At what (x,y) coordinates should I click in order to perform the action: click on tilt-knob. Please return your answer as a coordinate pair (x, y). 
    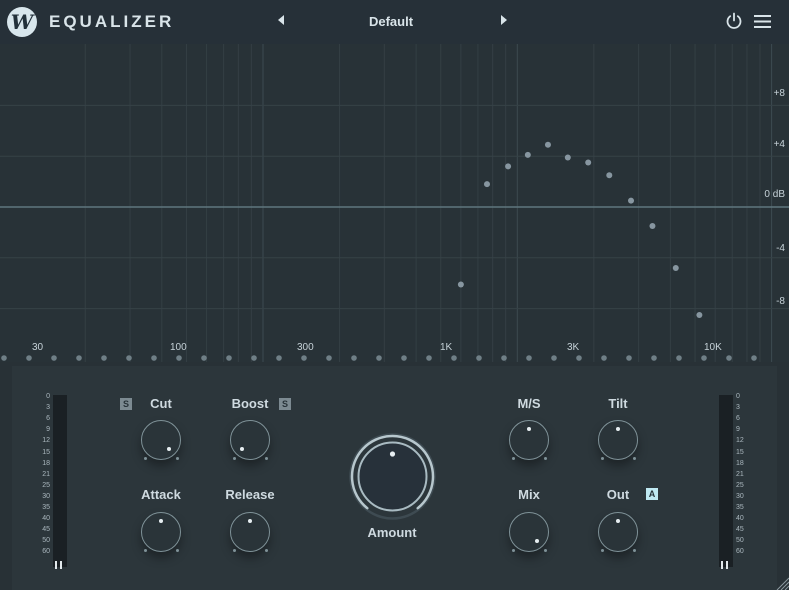
    Looking at the image, I should click on (618, 440).